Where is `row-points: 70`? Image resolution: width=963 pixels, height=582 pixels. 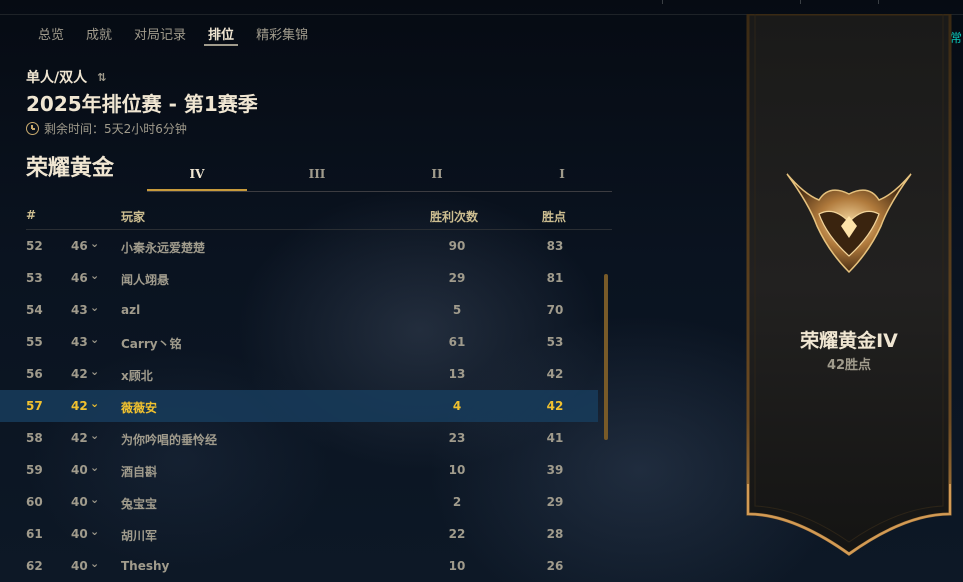
row-points: 70 is located at coordinates (555, 310).